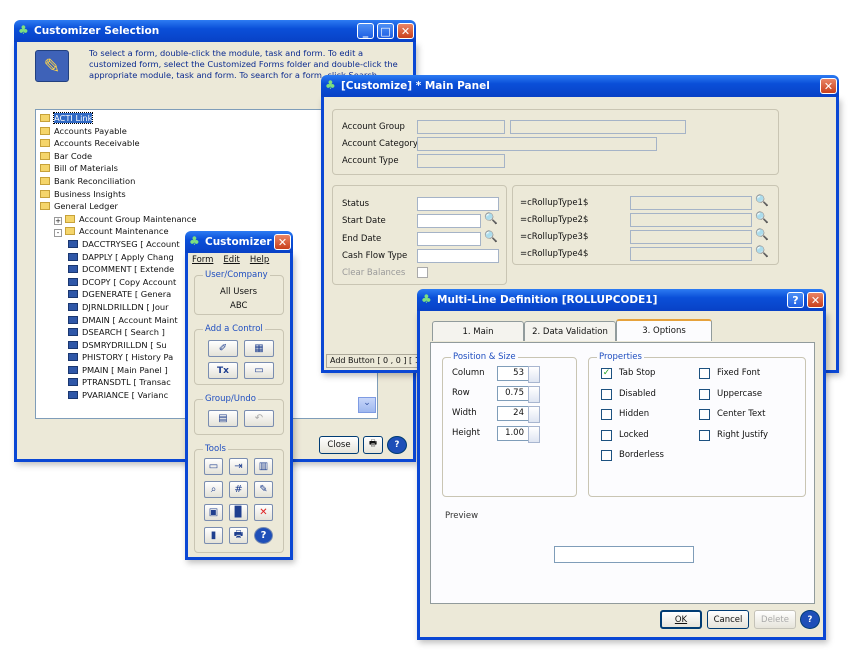 This screenshot has width=856, height=651. What do you see at coordinates (213, 512) in the screenshot?
I see `panel-tool-icon: ▣` at bounding box center [213, 512].